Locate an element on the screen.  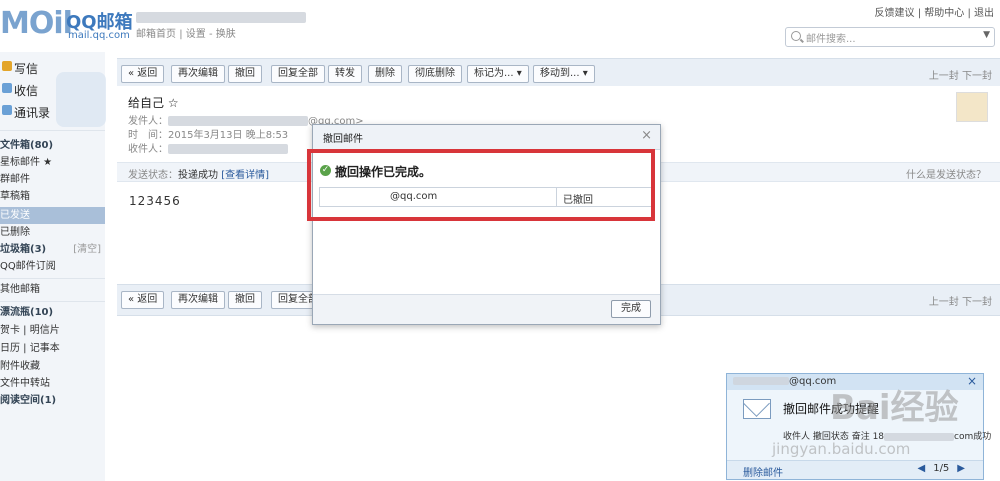
dialog-footer: 完成 is located at coordinates (486, 309).